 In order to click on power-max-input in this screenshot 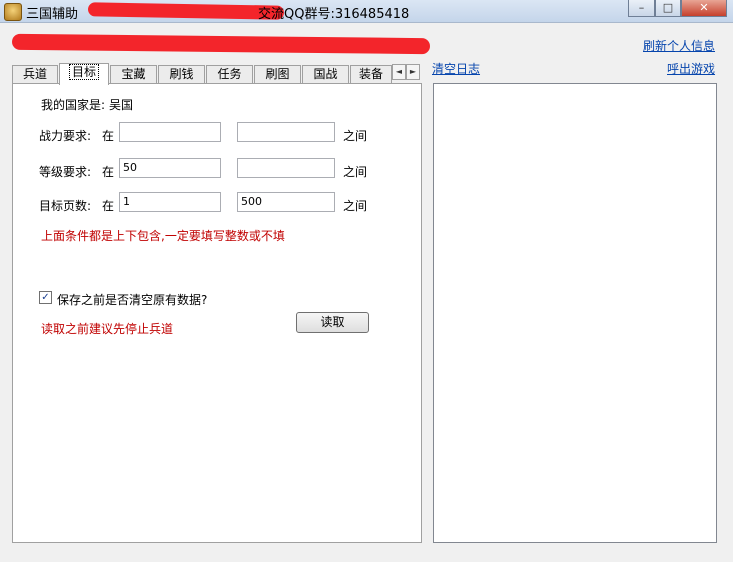, I will do `click(286, 132)`.